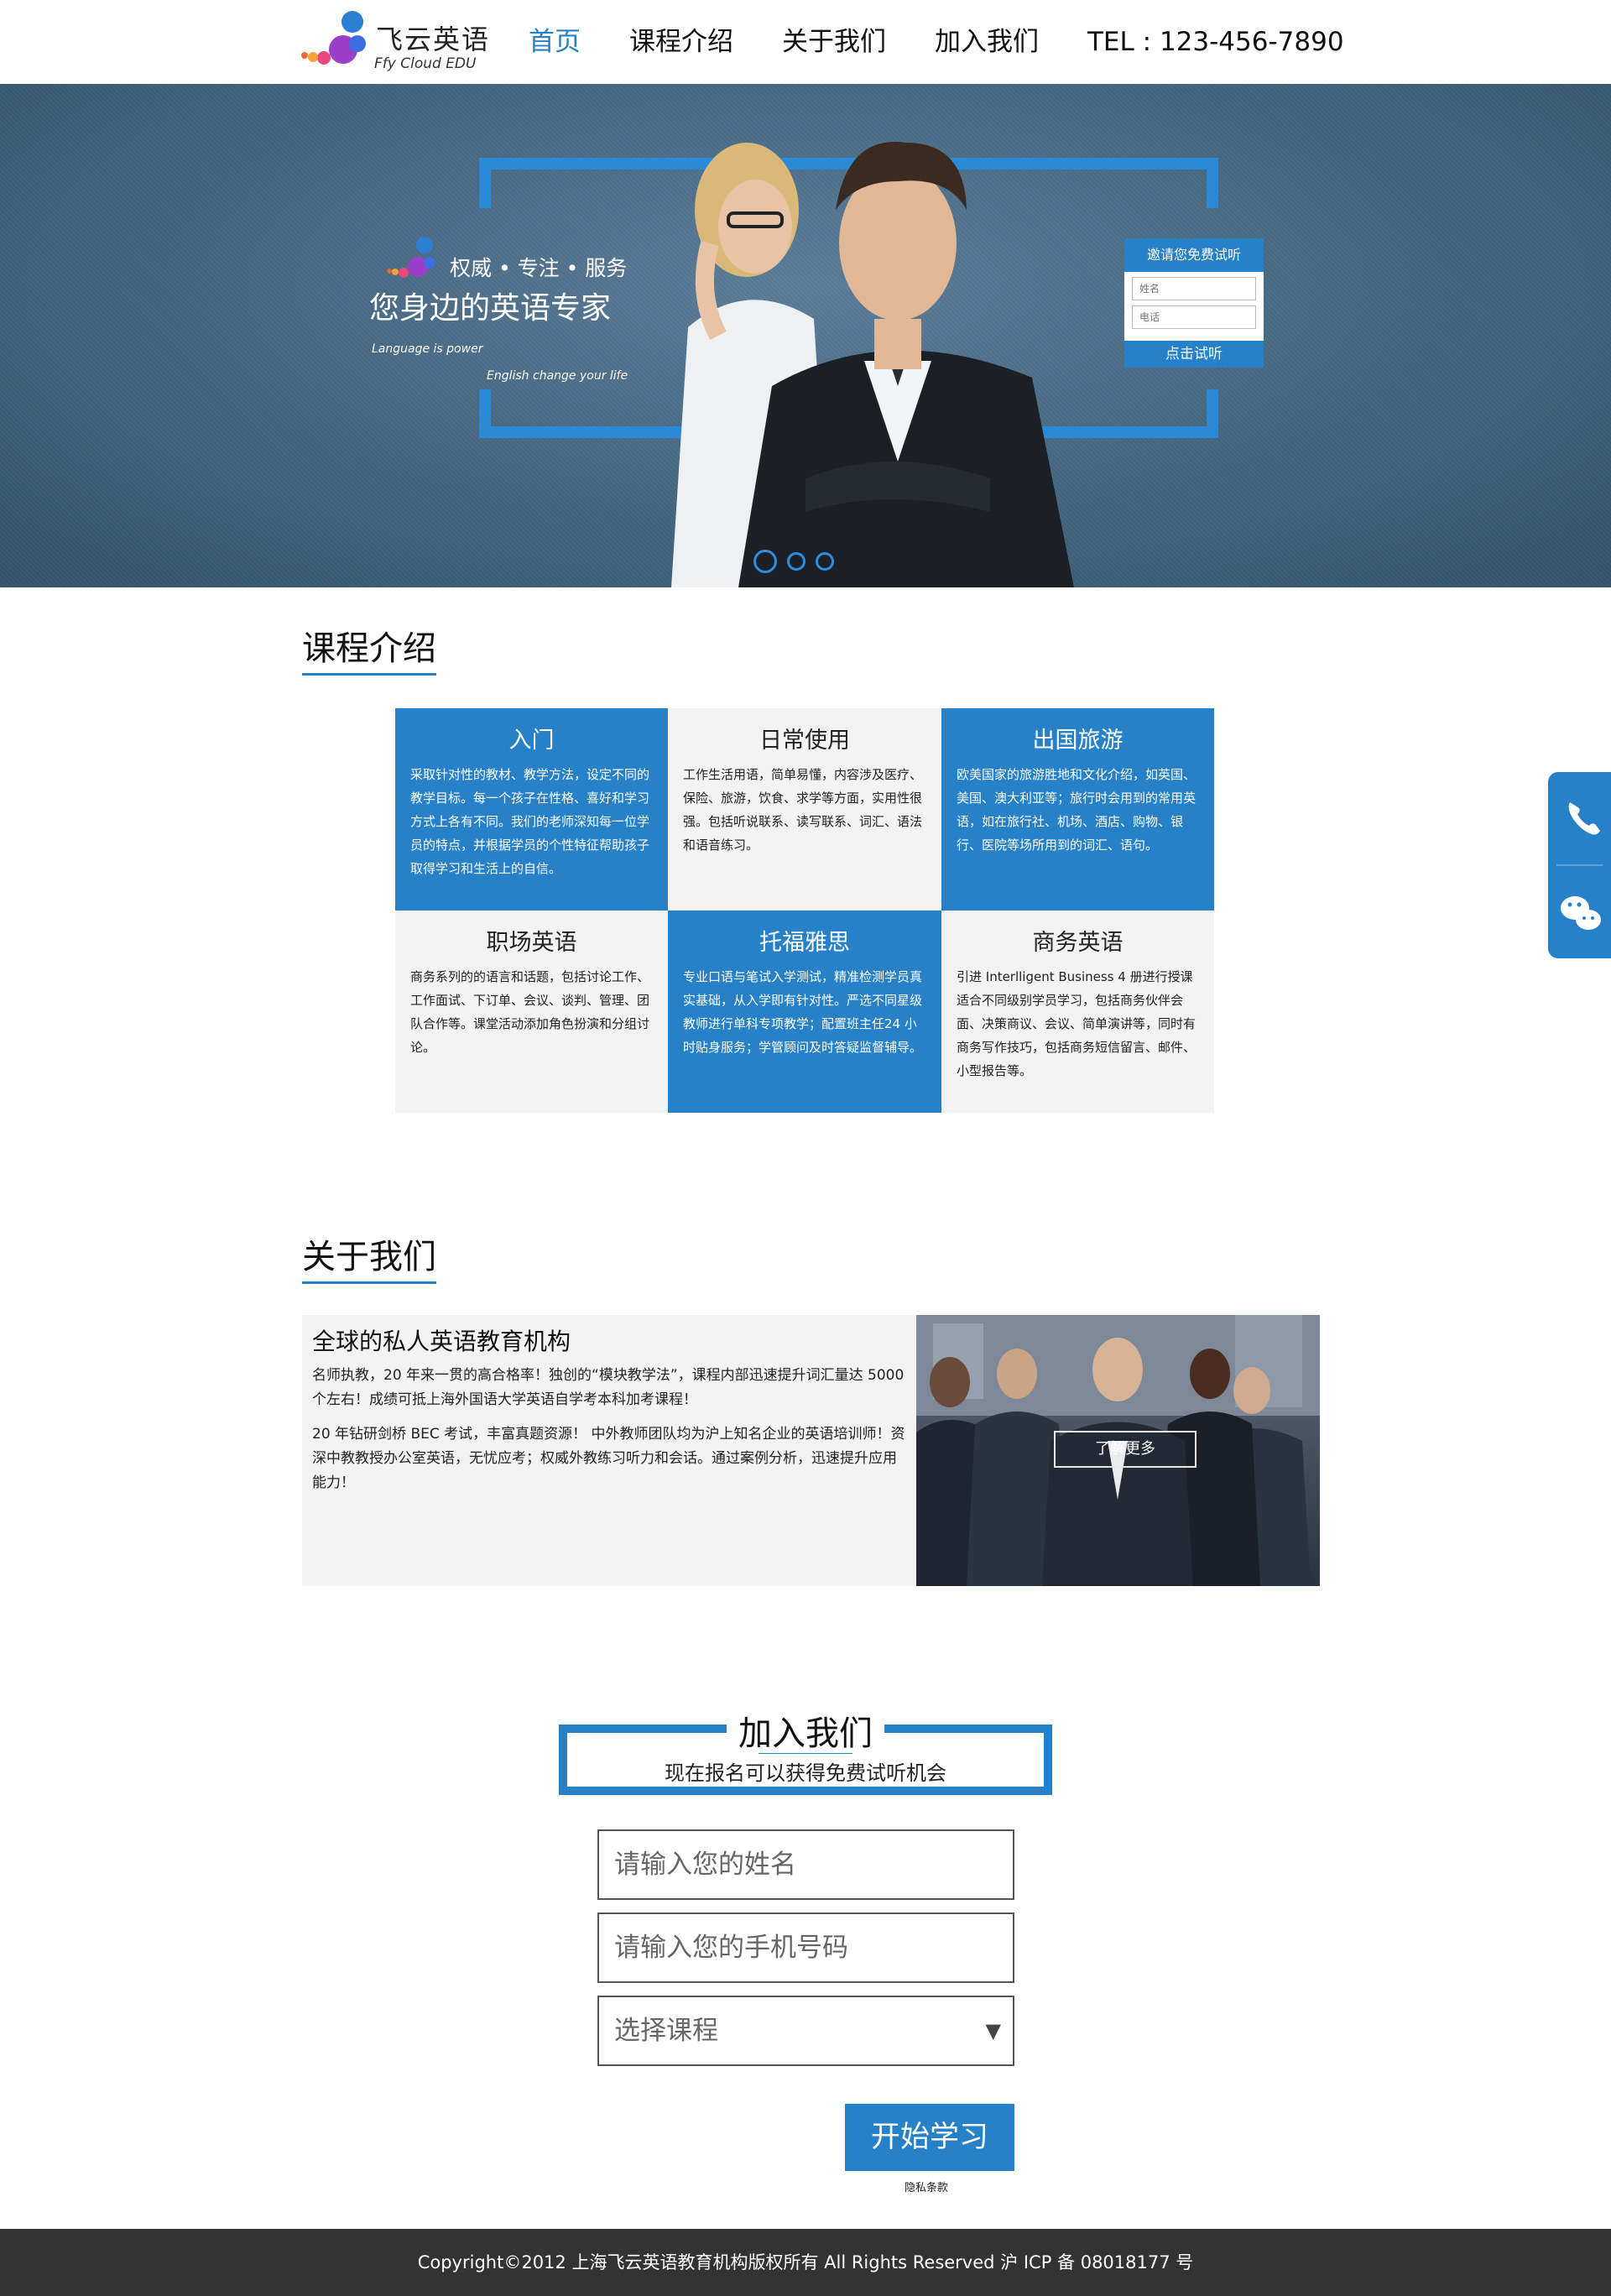 This screenshot has width=1611, height=2296. Describe the element at coordinates (806, 1864) in the screenshot. I see `join-name-input: 请输入您的姓名` at that location.